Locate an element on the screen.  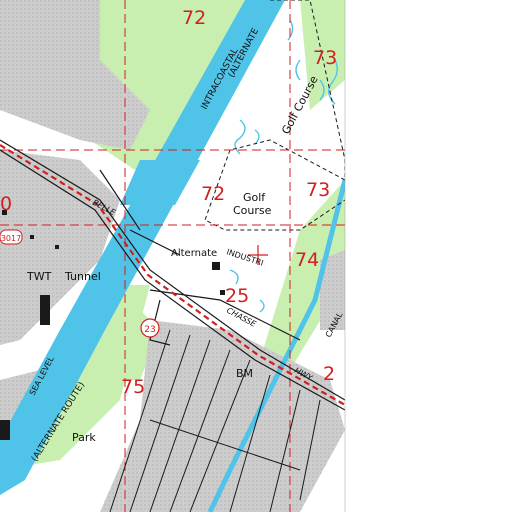
svg-text: 0 is located at coordinates (6, 204).